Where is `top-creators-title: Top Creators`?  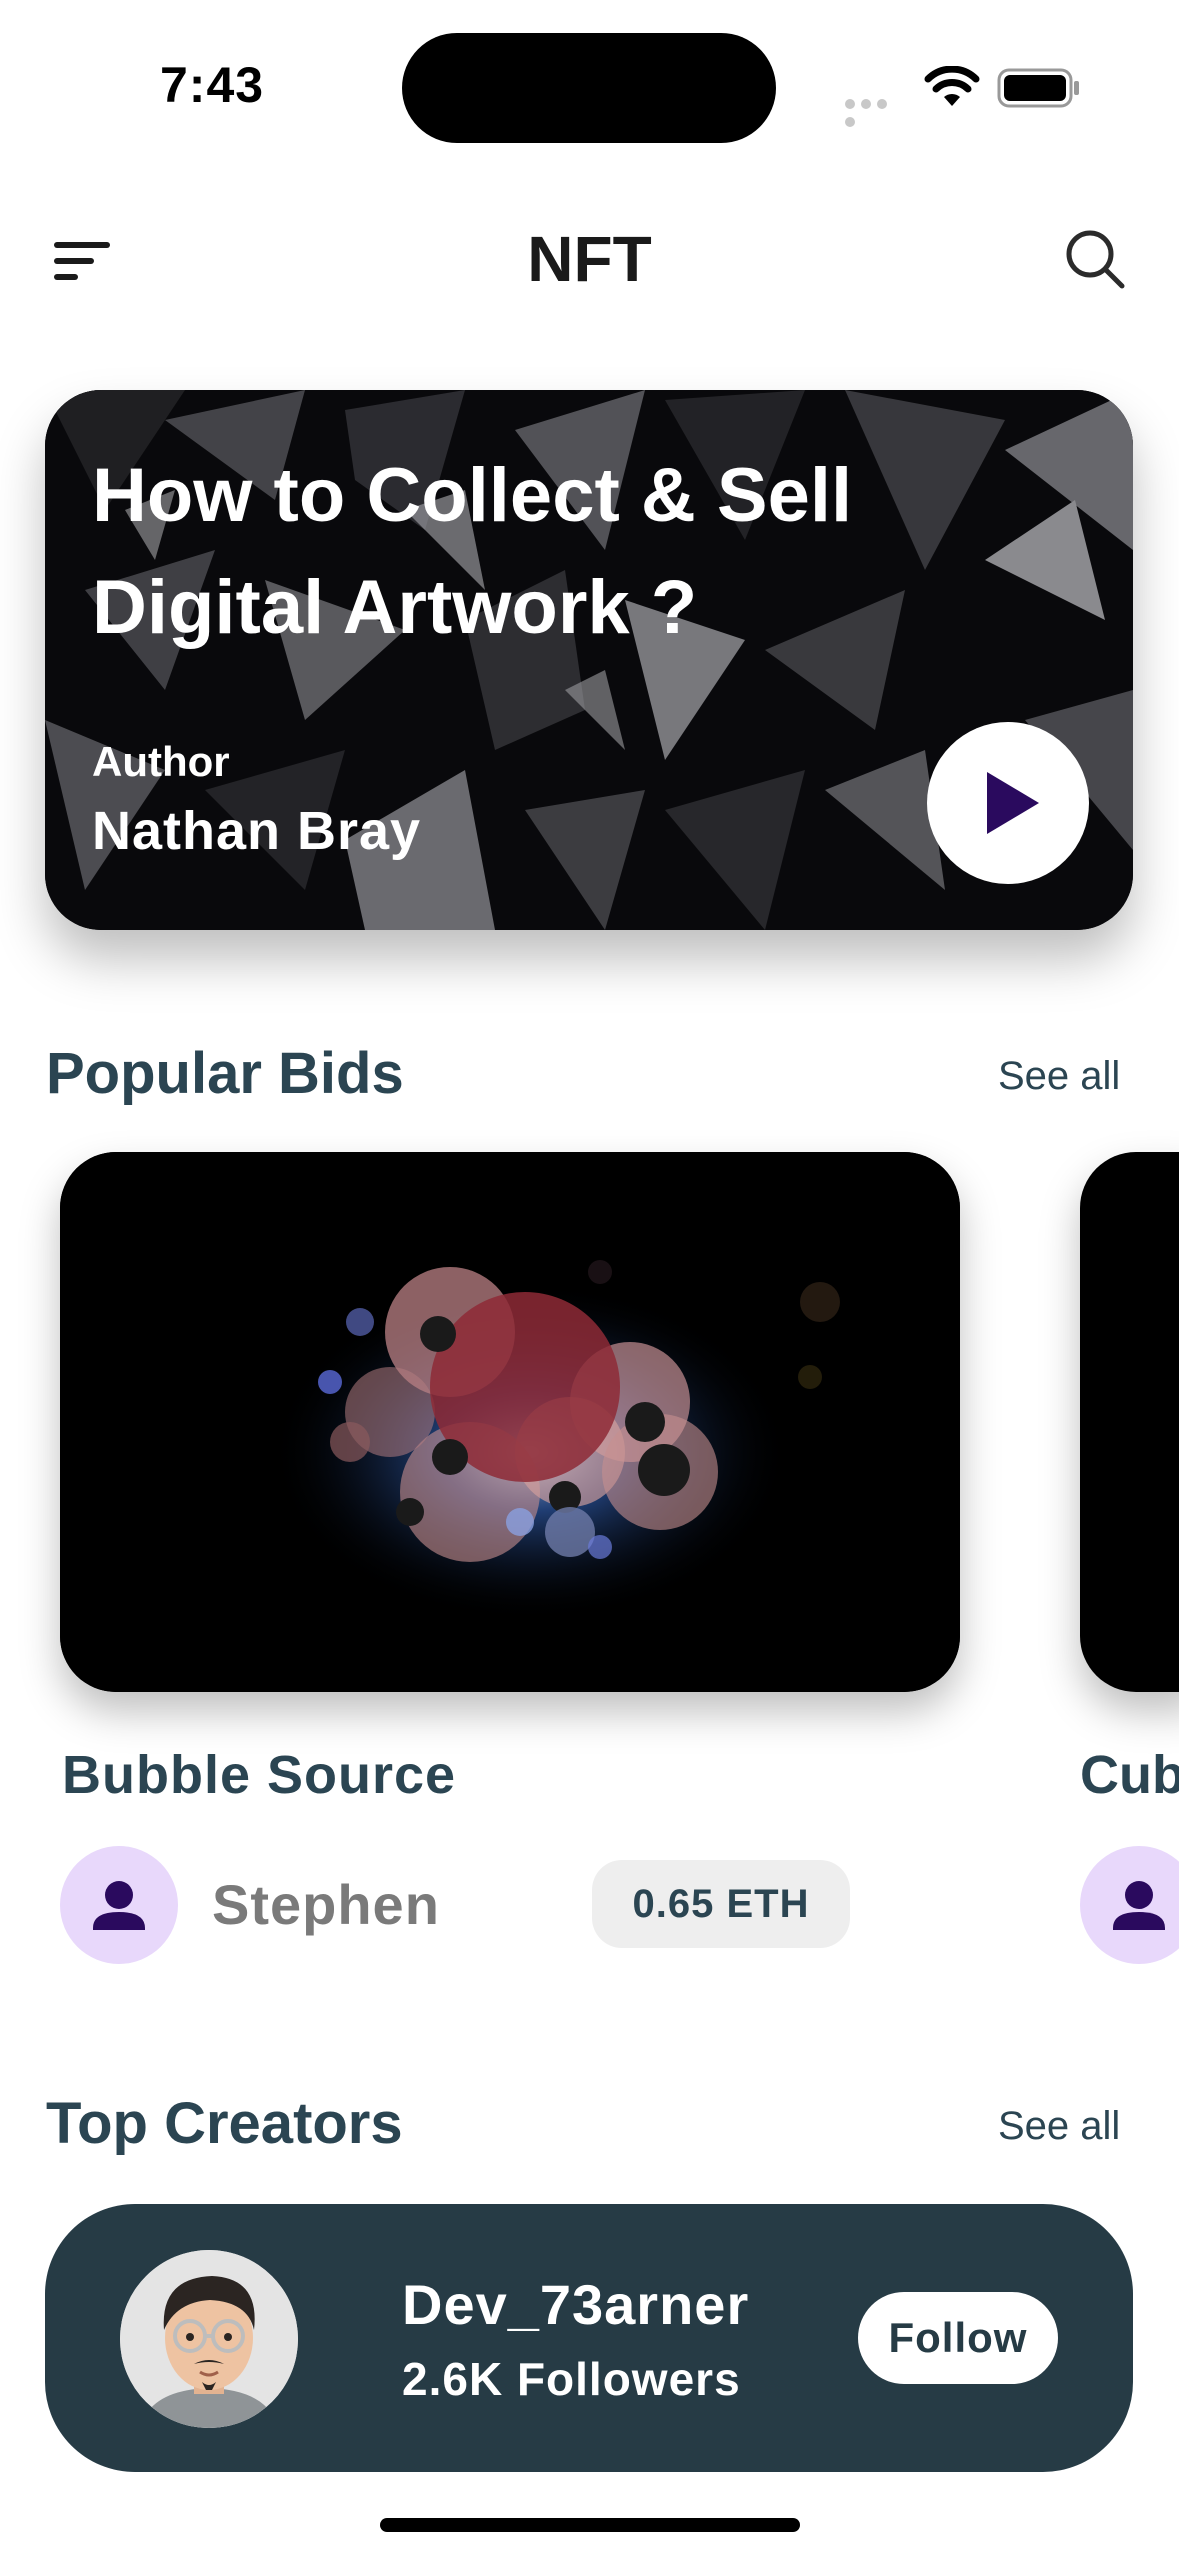 top-creators-title: Top Creators is located at coordinates (224, 2123).